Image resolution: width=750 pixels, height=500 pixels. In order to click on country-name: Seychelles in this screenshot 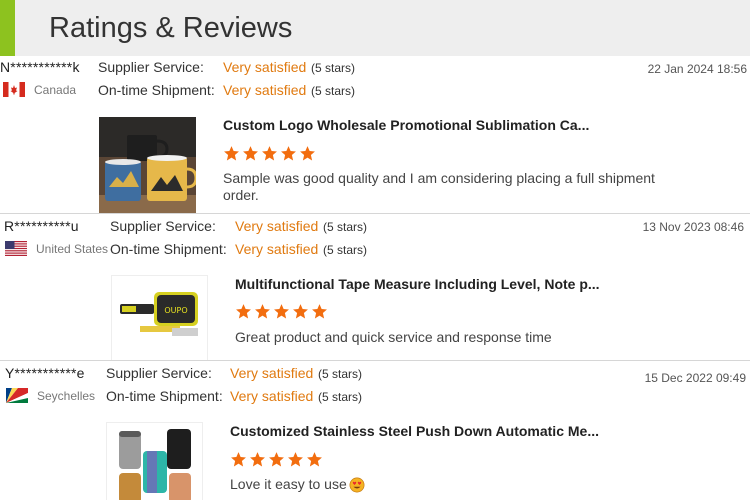, I will do `click(66, 395)`.